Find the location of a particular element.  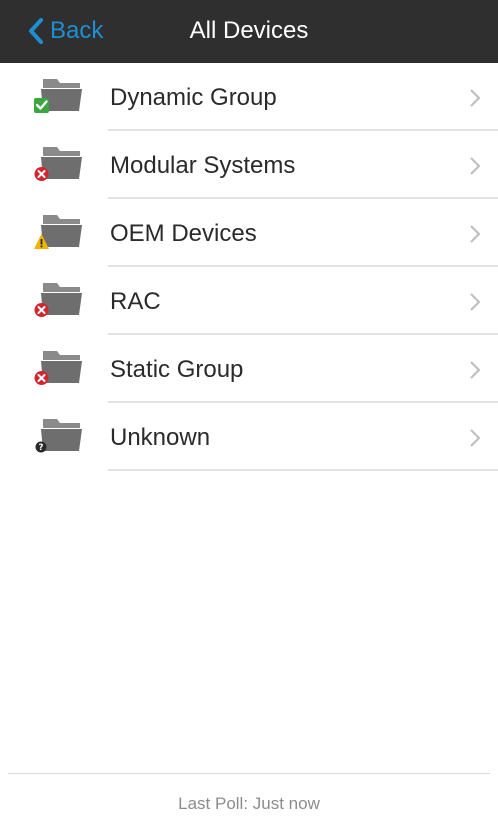

folder-icon: ? is located at coordinates (58, 436).